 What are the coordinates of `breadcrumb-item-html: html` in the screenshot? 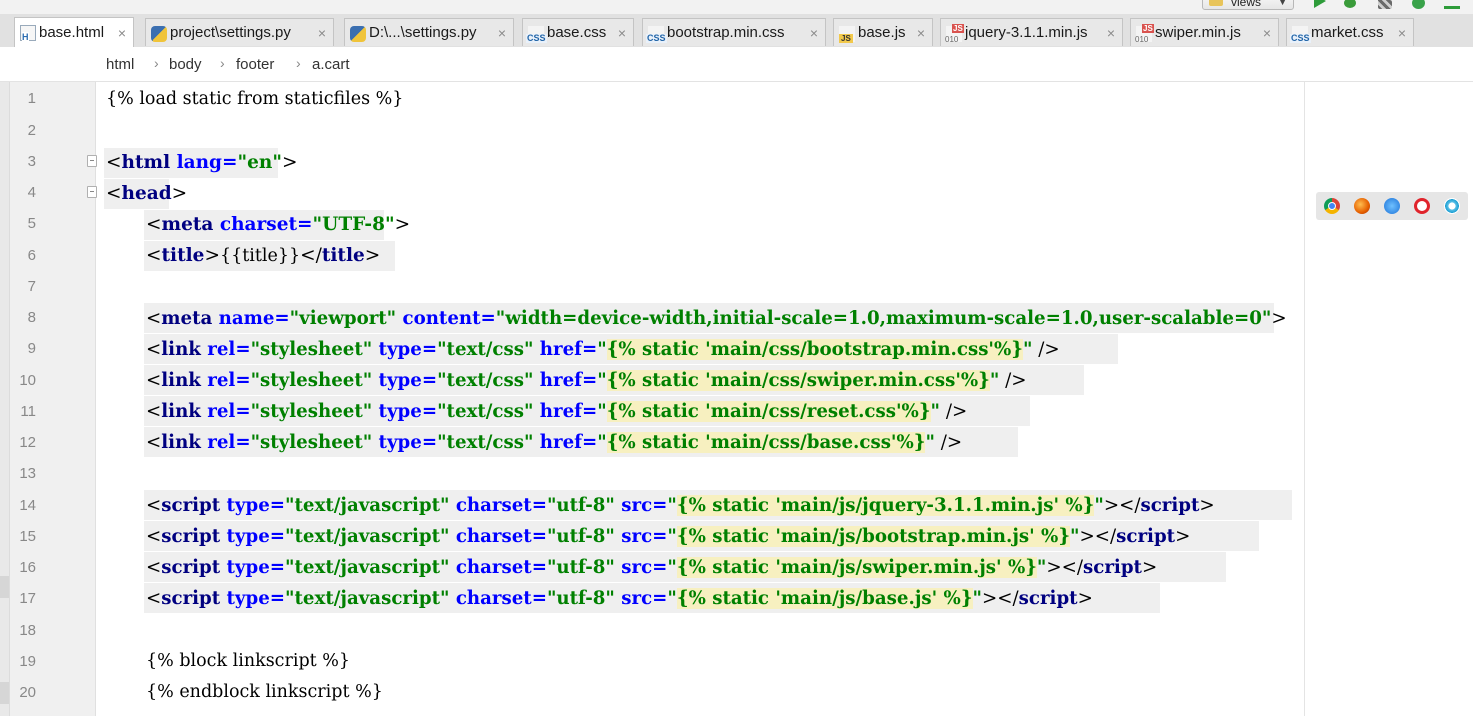 It's located at (120, 64).